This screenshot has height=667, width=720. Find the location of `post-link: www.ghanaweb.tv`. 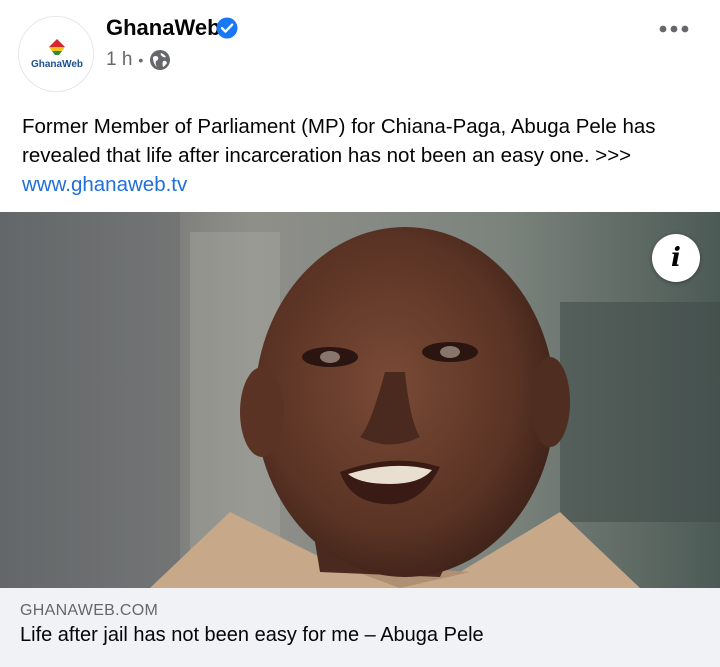

post-link: www.ghanaweb.tv is located at coordinates (104, 184).